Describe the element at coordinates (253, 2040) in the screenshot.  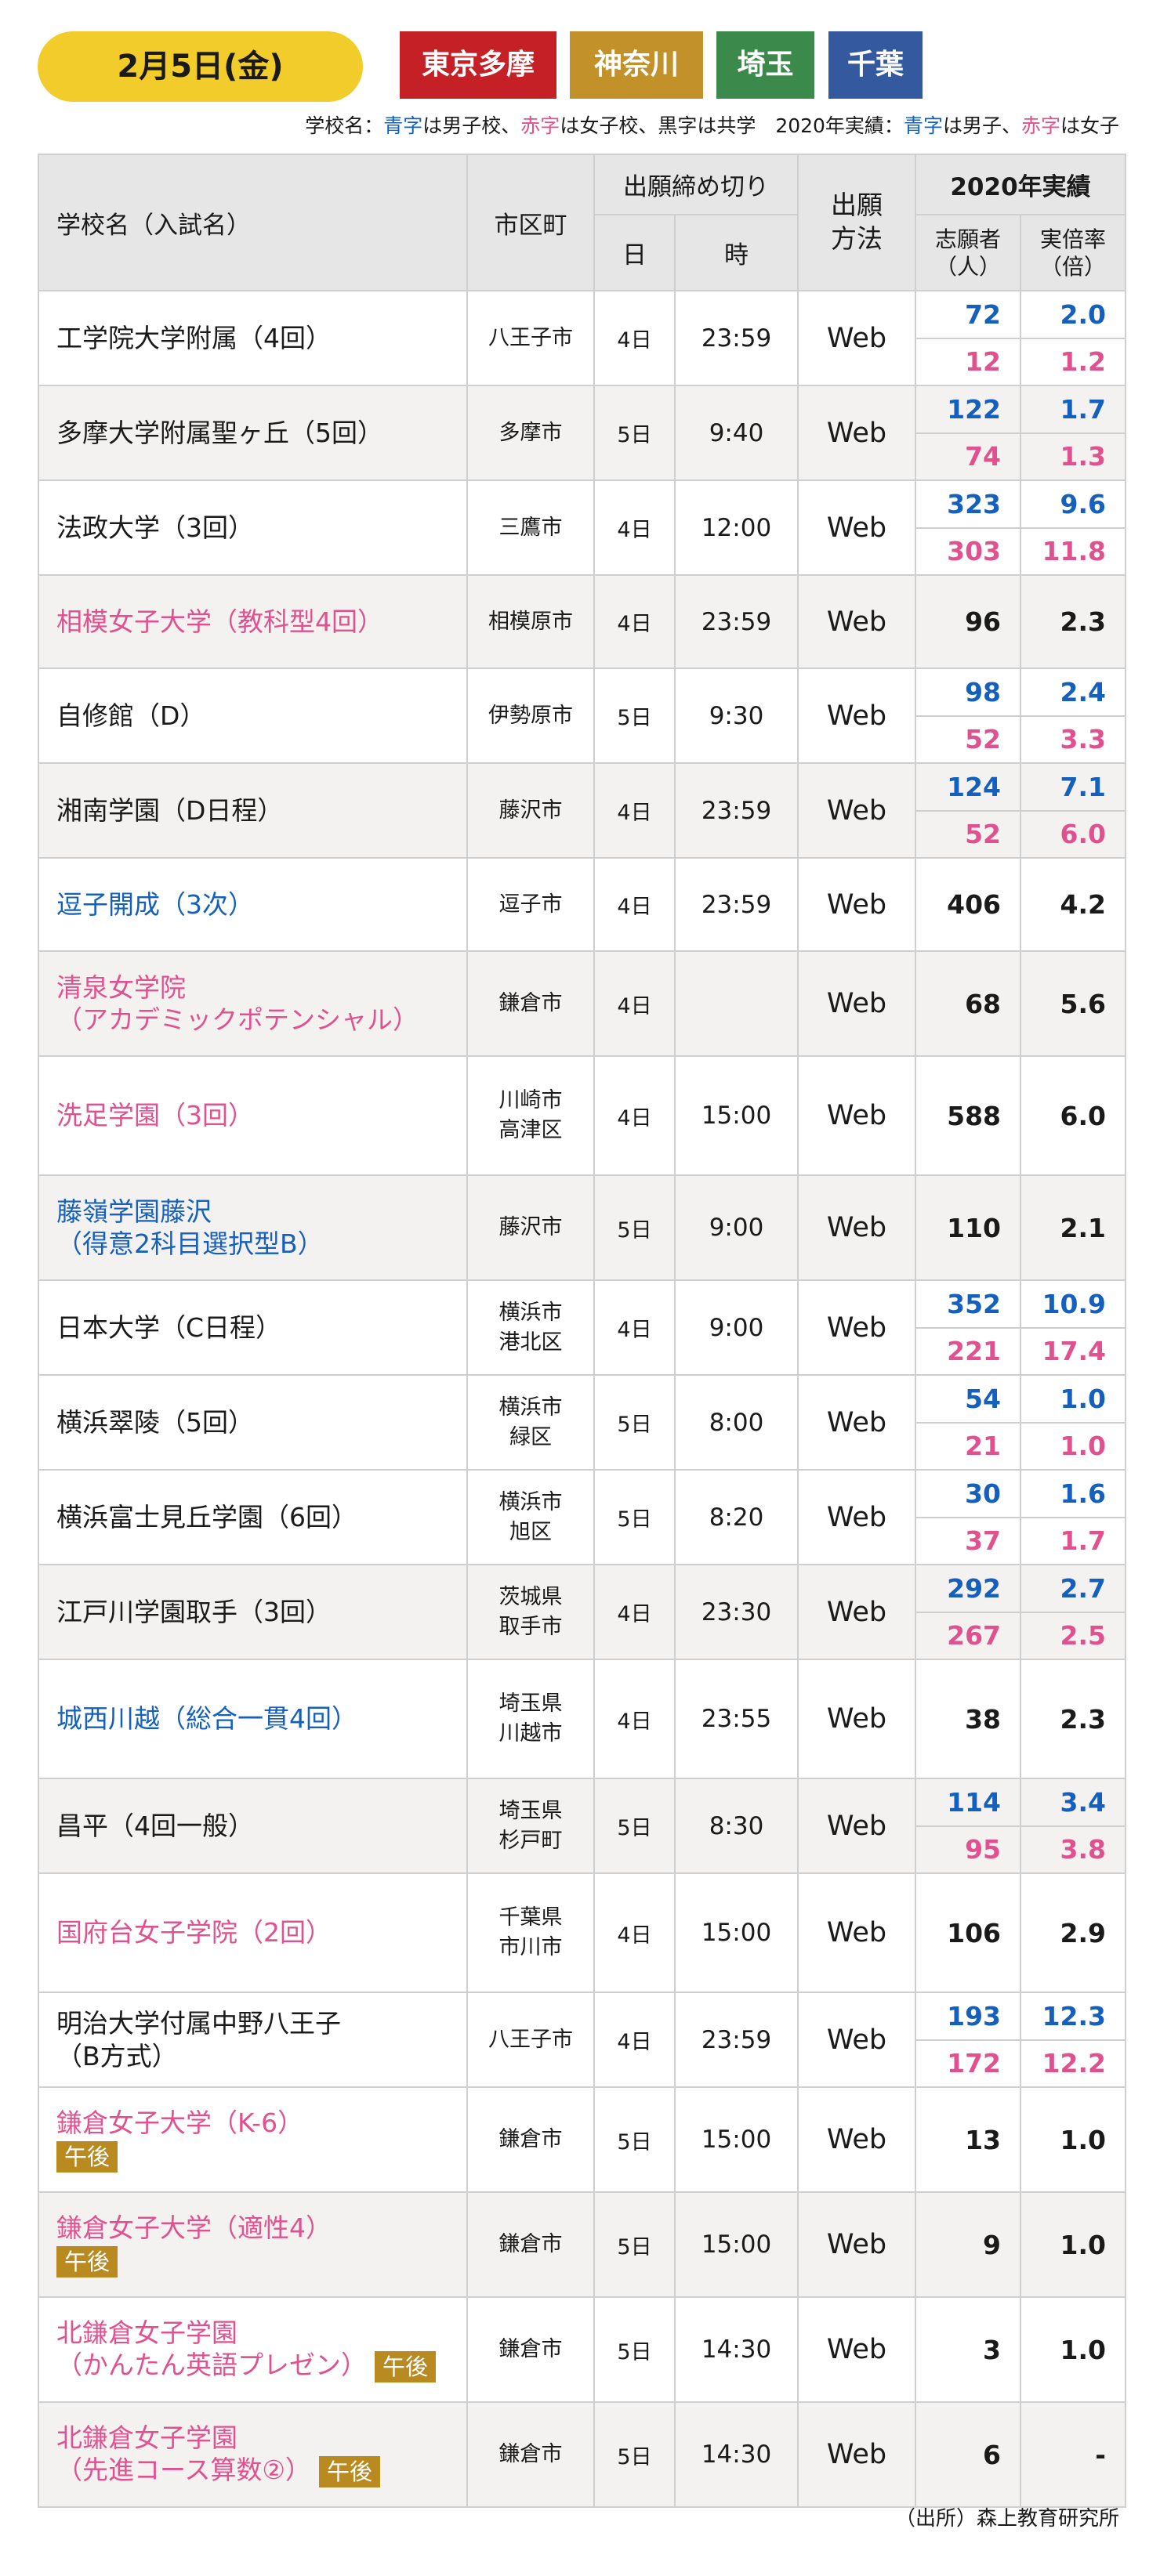
I see `school-name: 明治大学付属中野八王子 （B方式）` at that location.